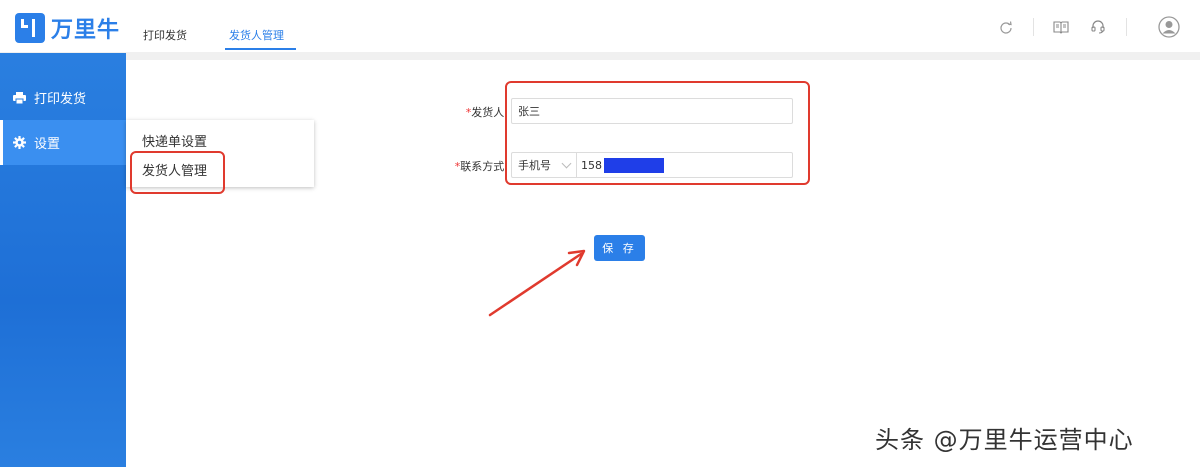  I want to click on gear-icon, so click(19, 143).